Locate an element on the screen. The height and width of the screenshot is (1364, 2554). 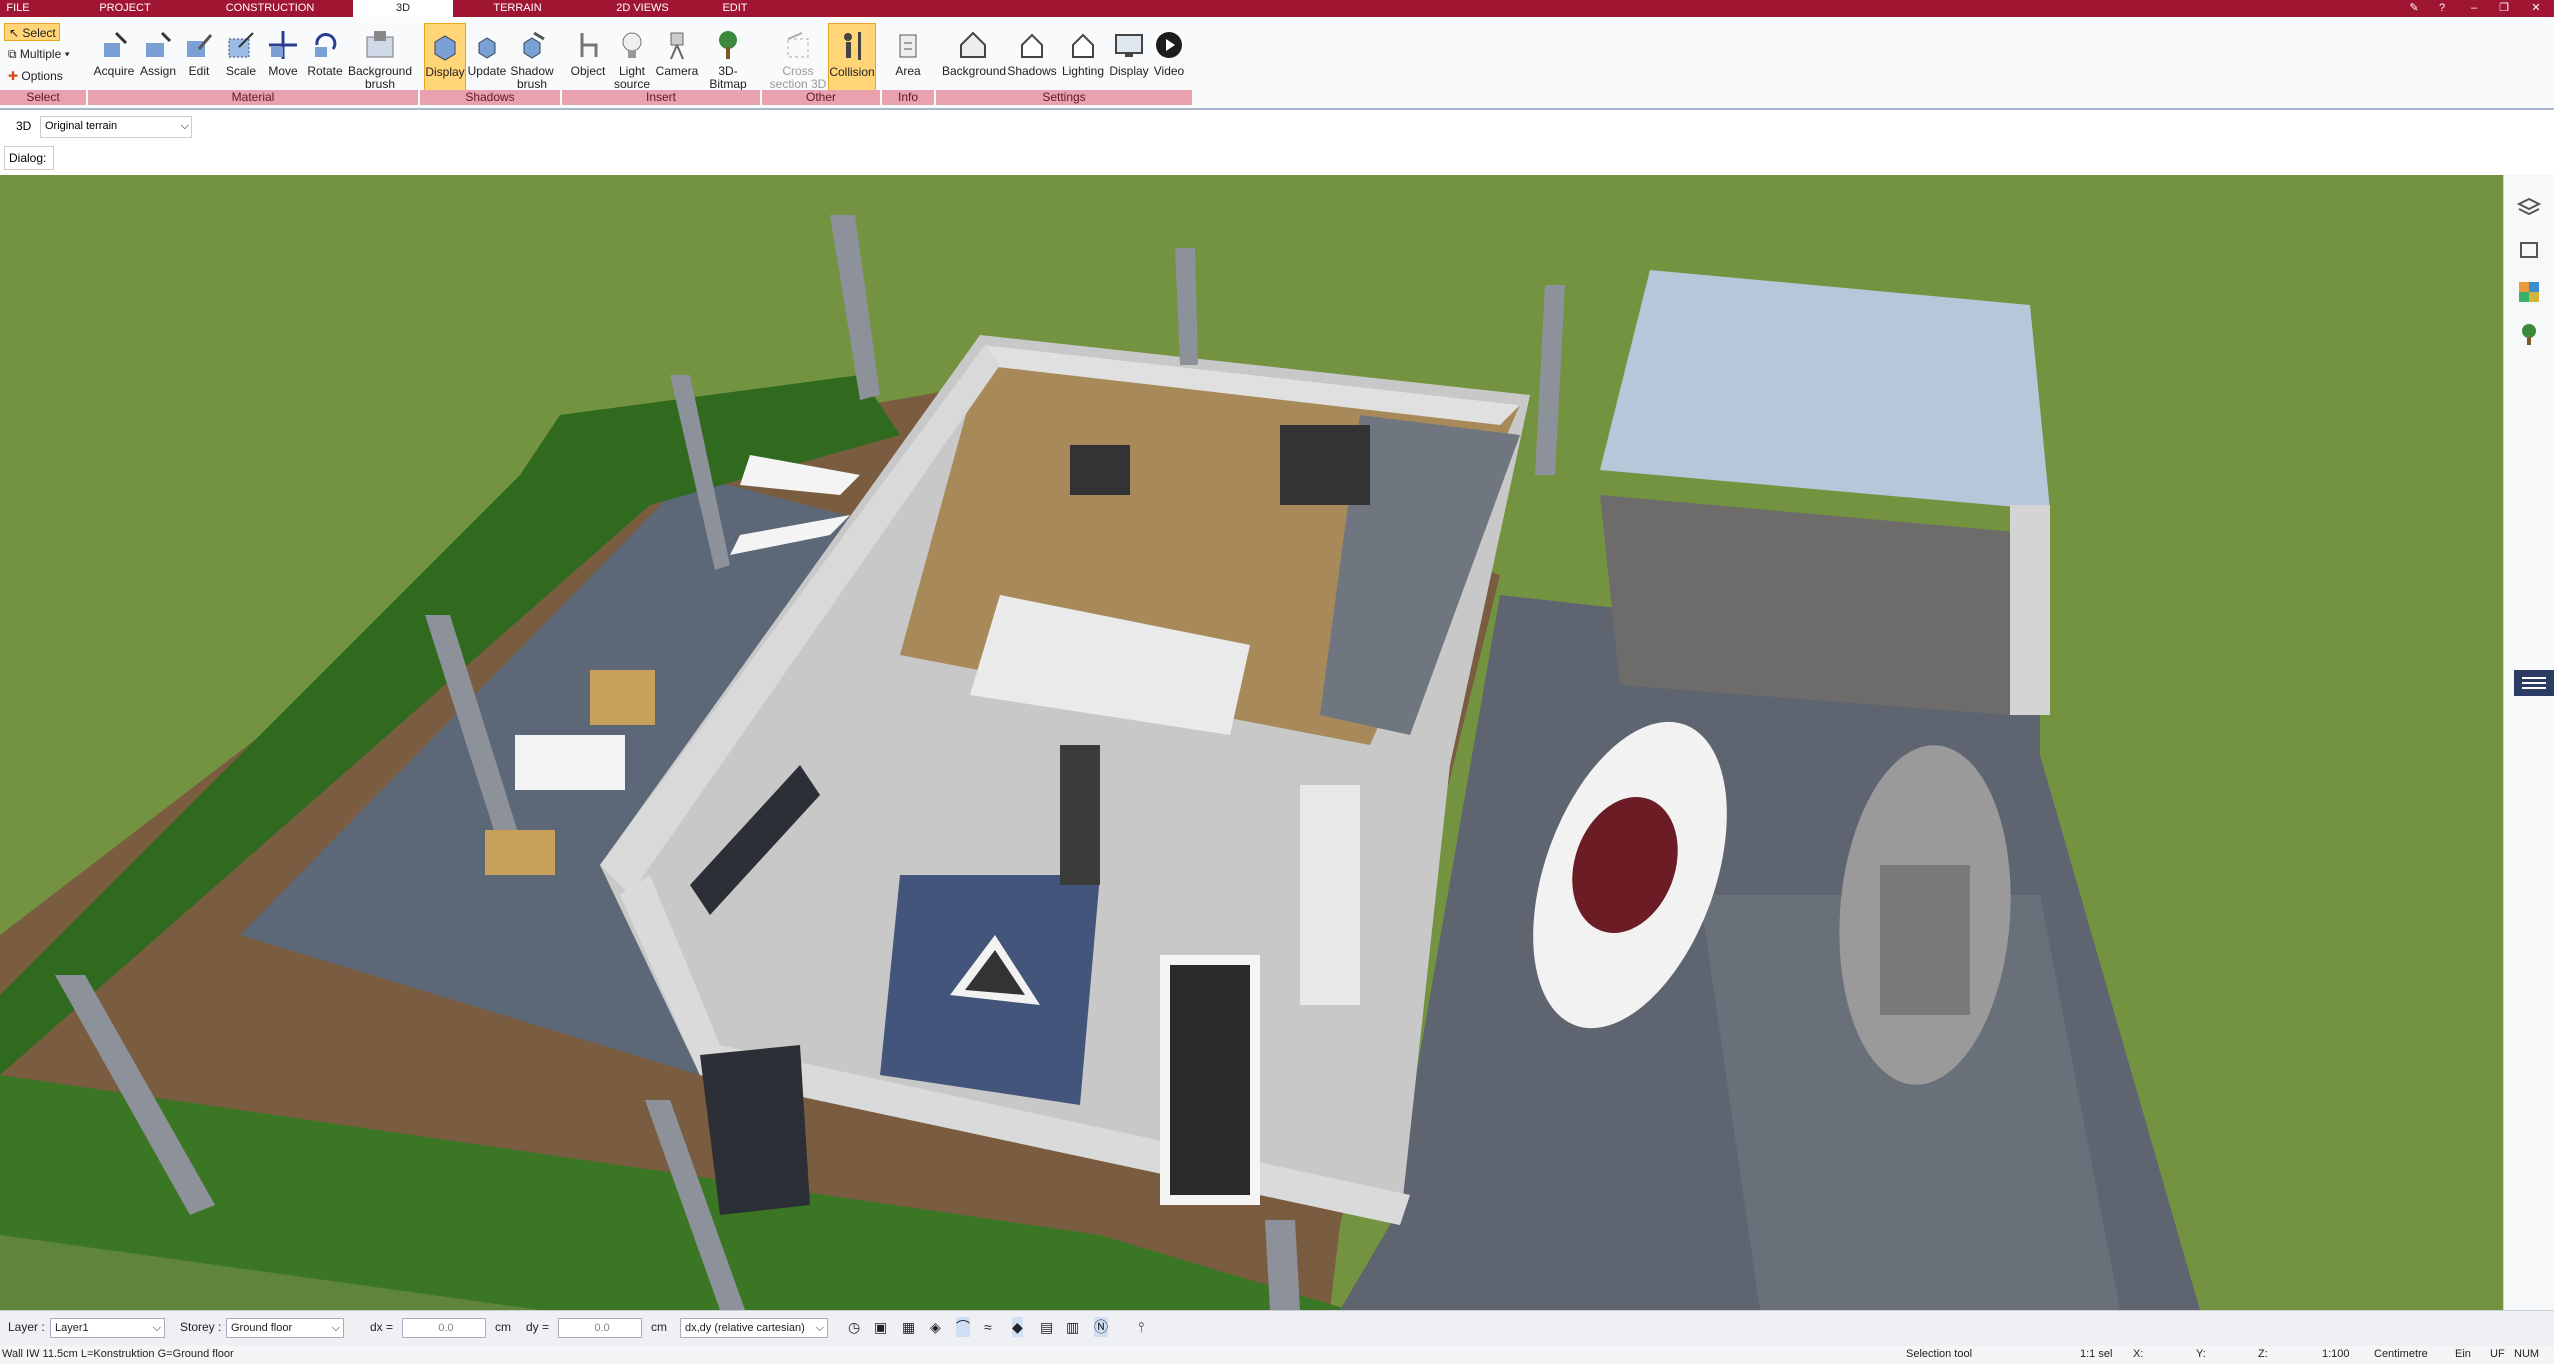
group-label-material: Material is located at coordinates (253, 97).